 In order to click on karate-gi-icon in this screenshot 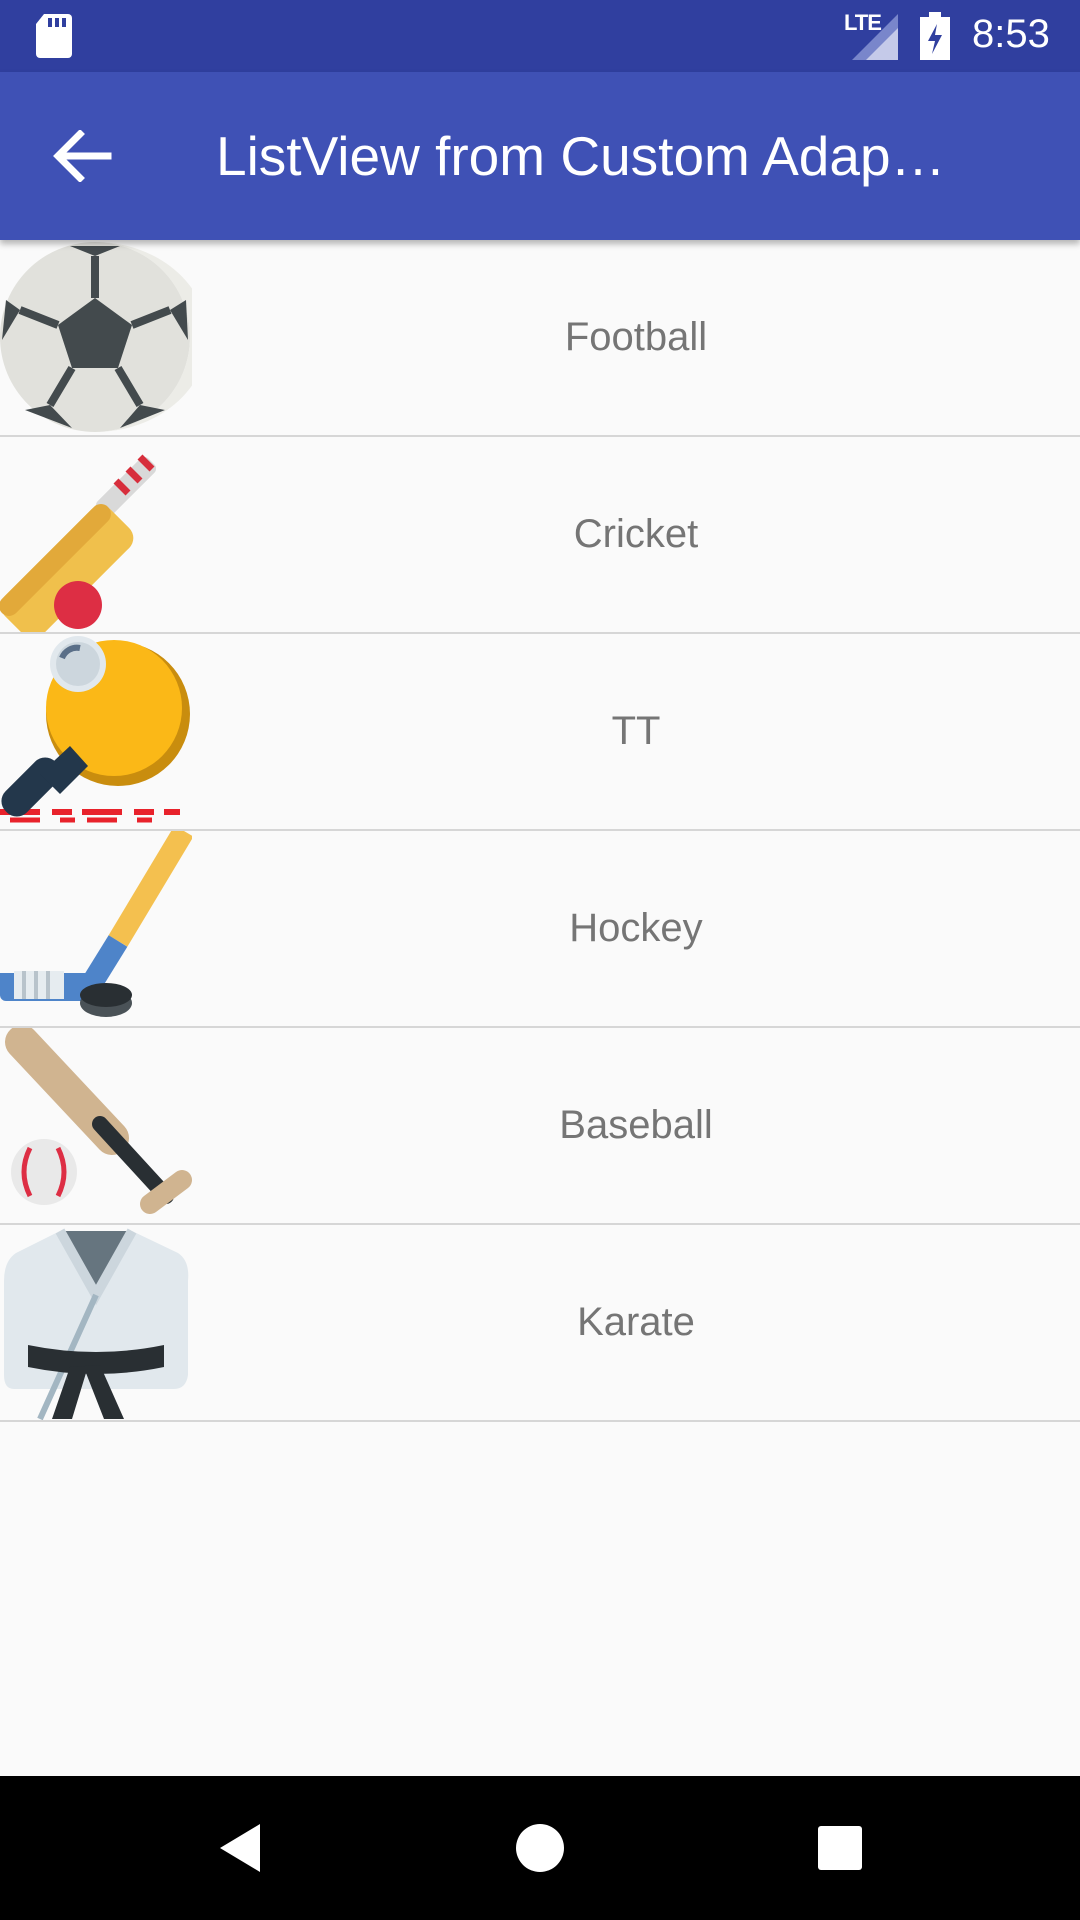, I will do `click(96, 1324)`.